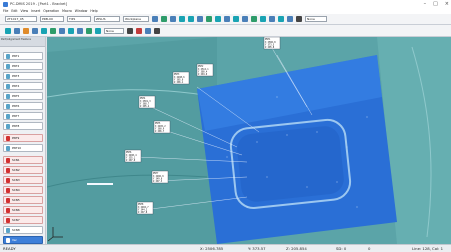 Image resolution: width=451 pixels, height=252 pixels. I want to click on grid-icon, so click(148, 30).